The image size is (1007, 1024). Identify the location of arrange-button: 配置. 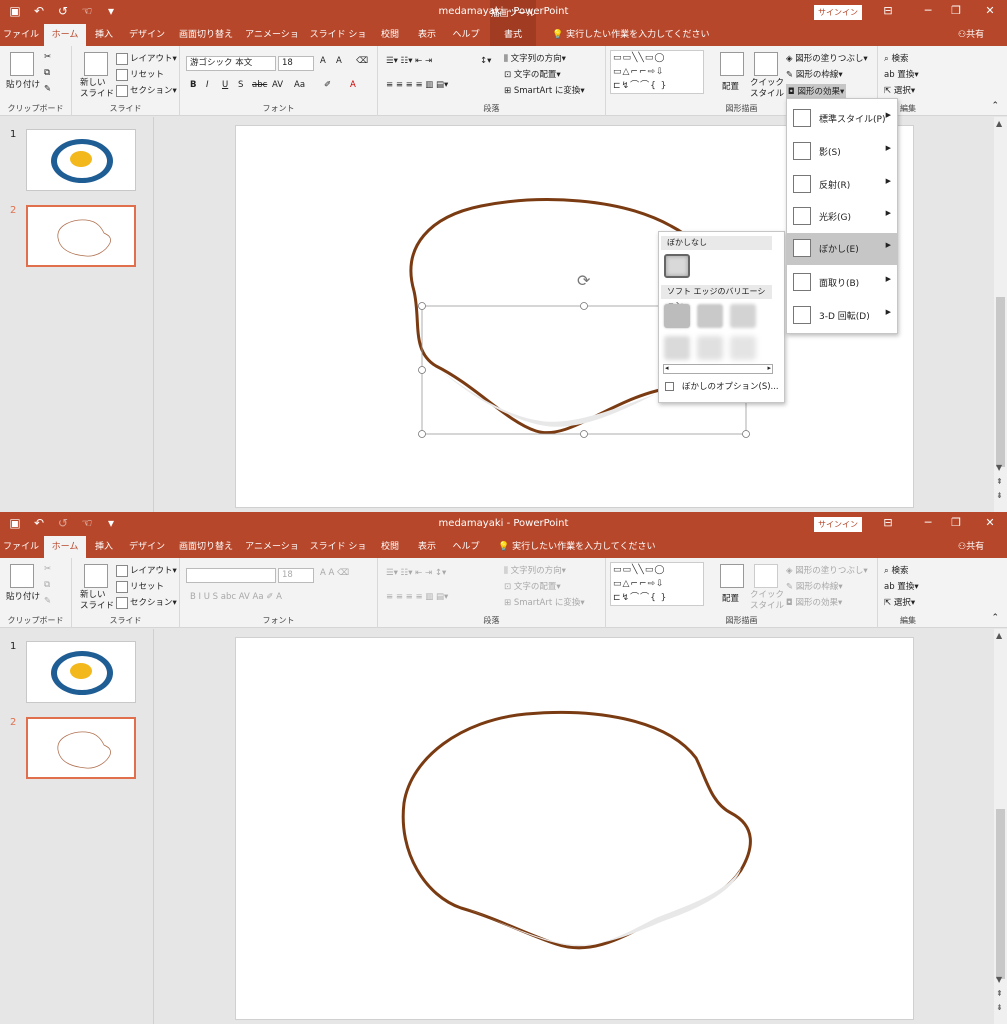
(730, 598).